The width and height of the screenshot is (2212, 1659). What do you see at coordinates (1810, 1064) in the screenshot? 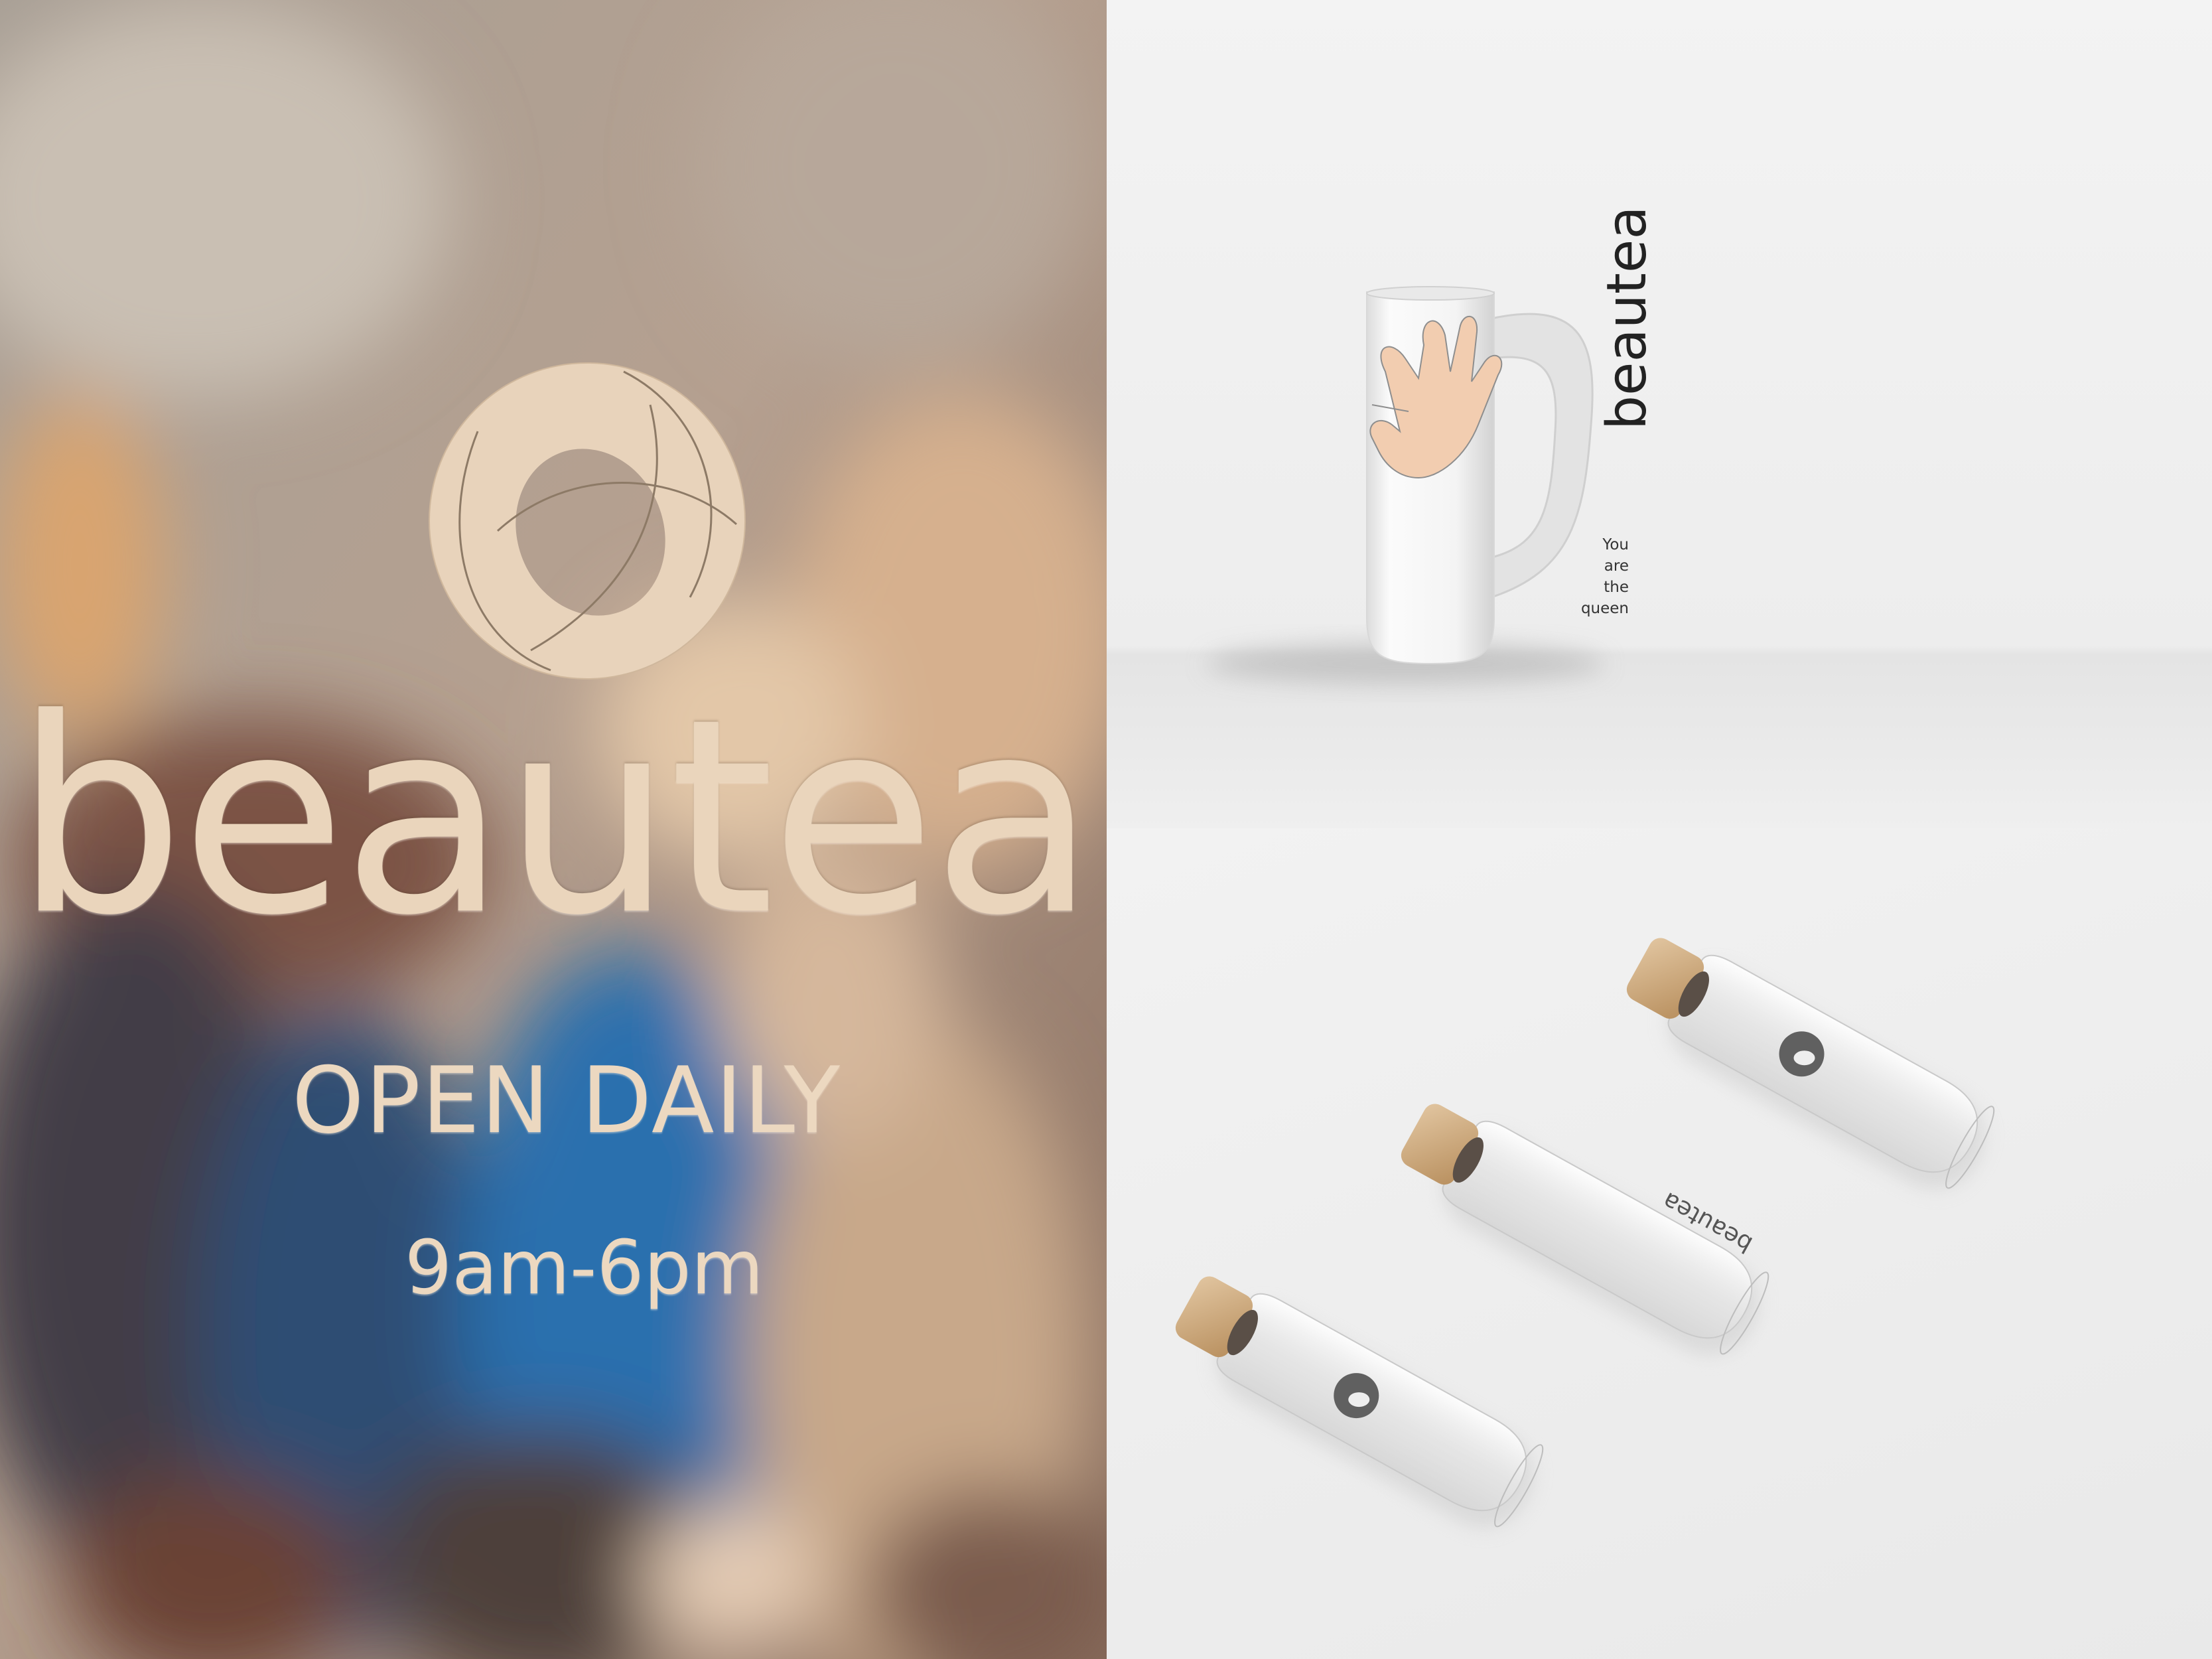
I see `bottle-right` at bounding box center [1810, 1064].